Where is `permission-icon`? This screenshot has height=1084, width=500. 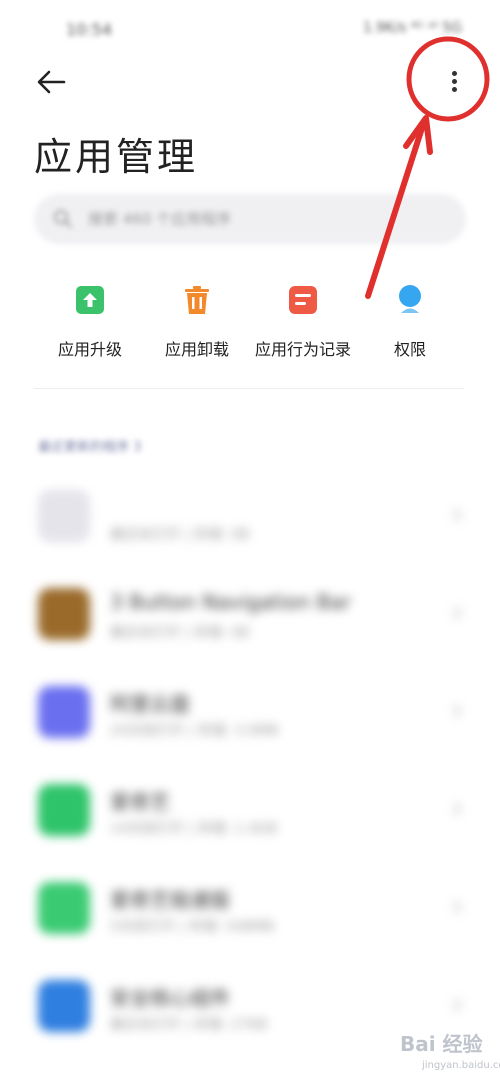
permission-icon is located at coordinates (410, 299).